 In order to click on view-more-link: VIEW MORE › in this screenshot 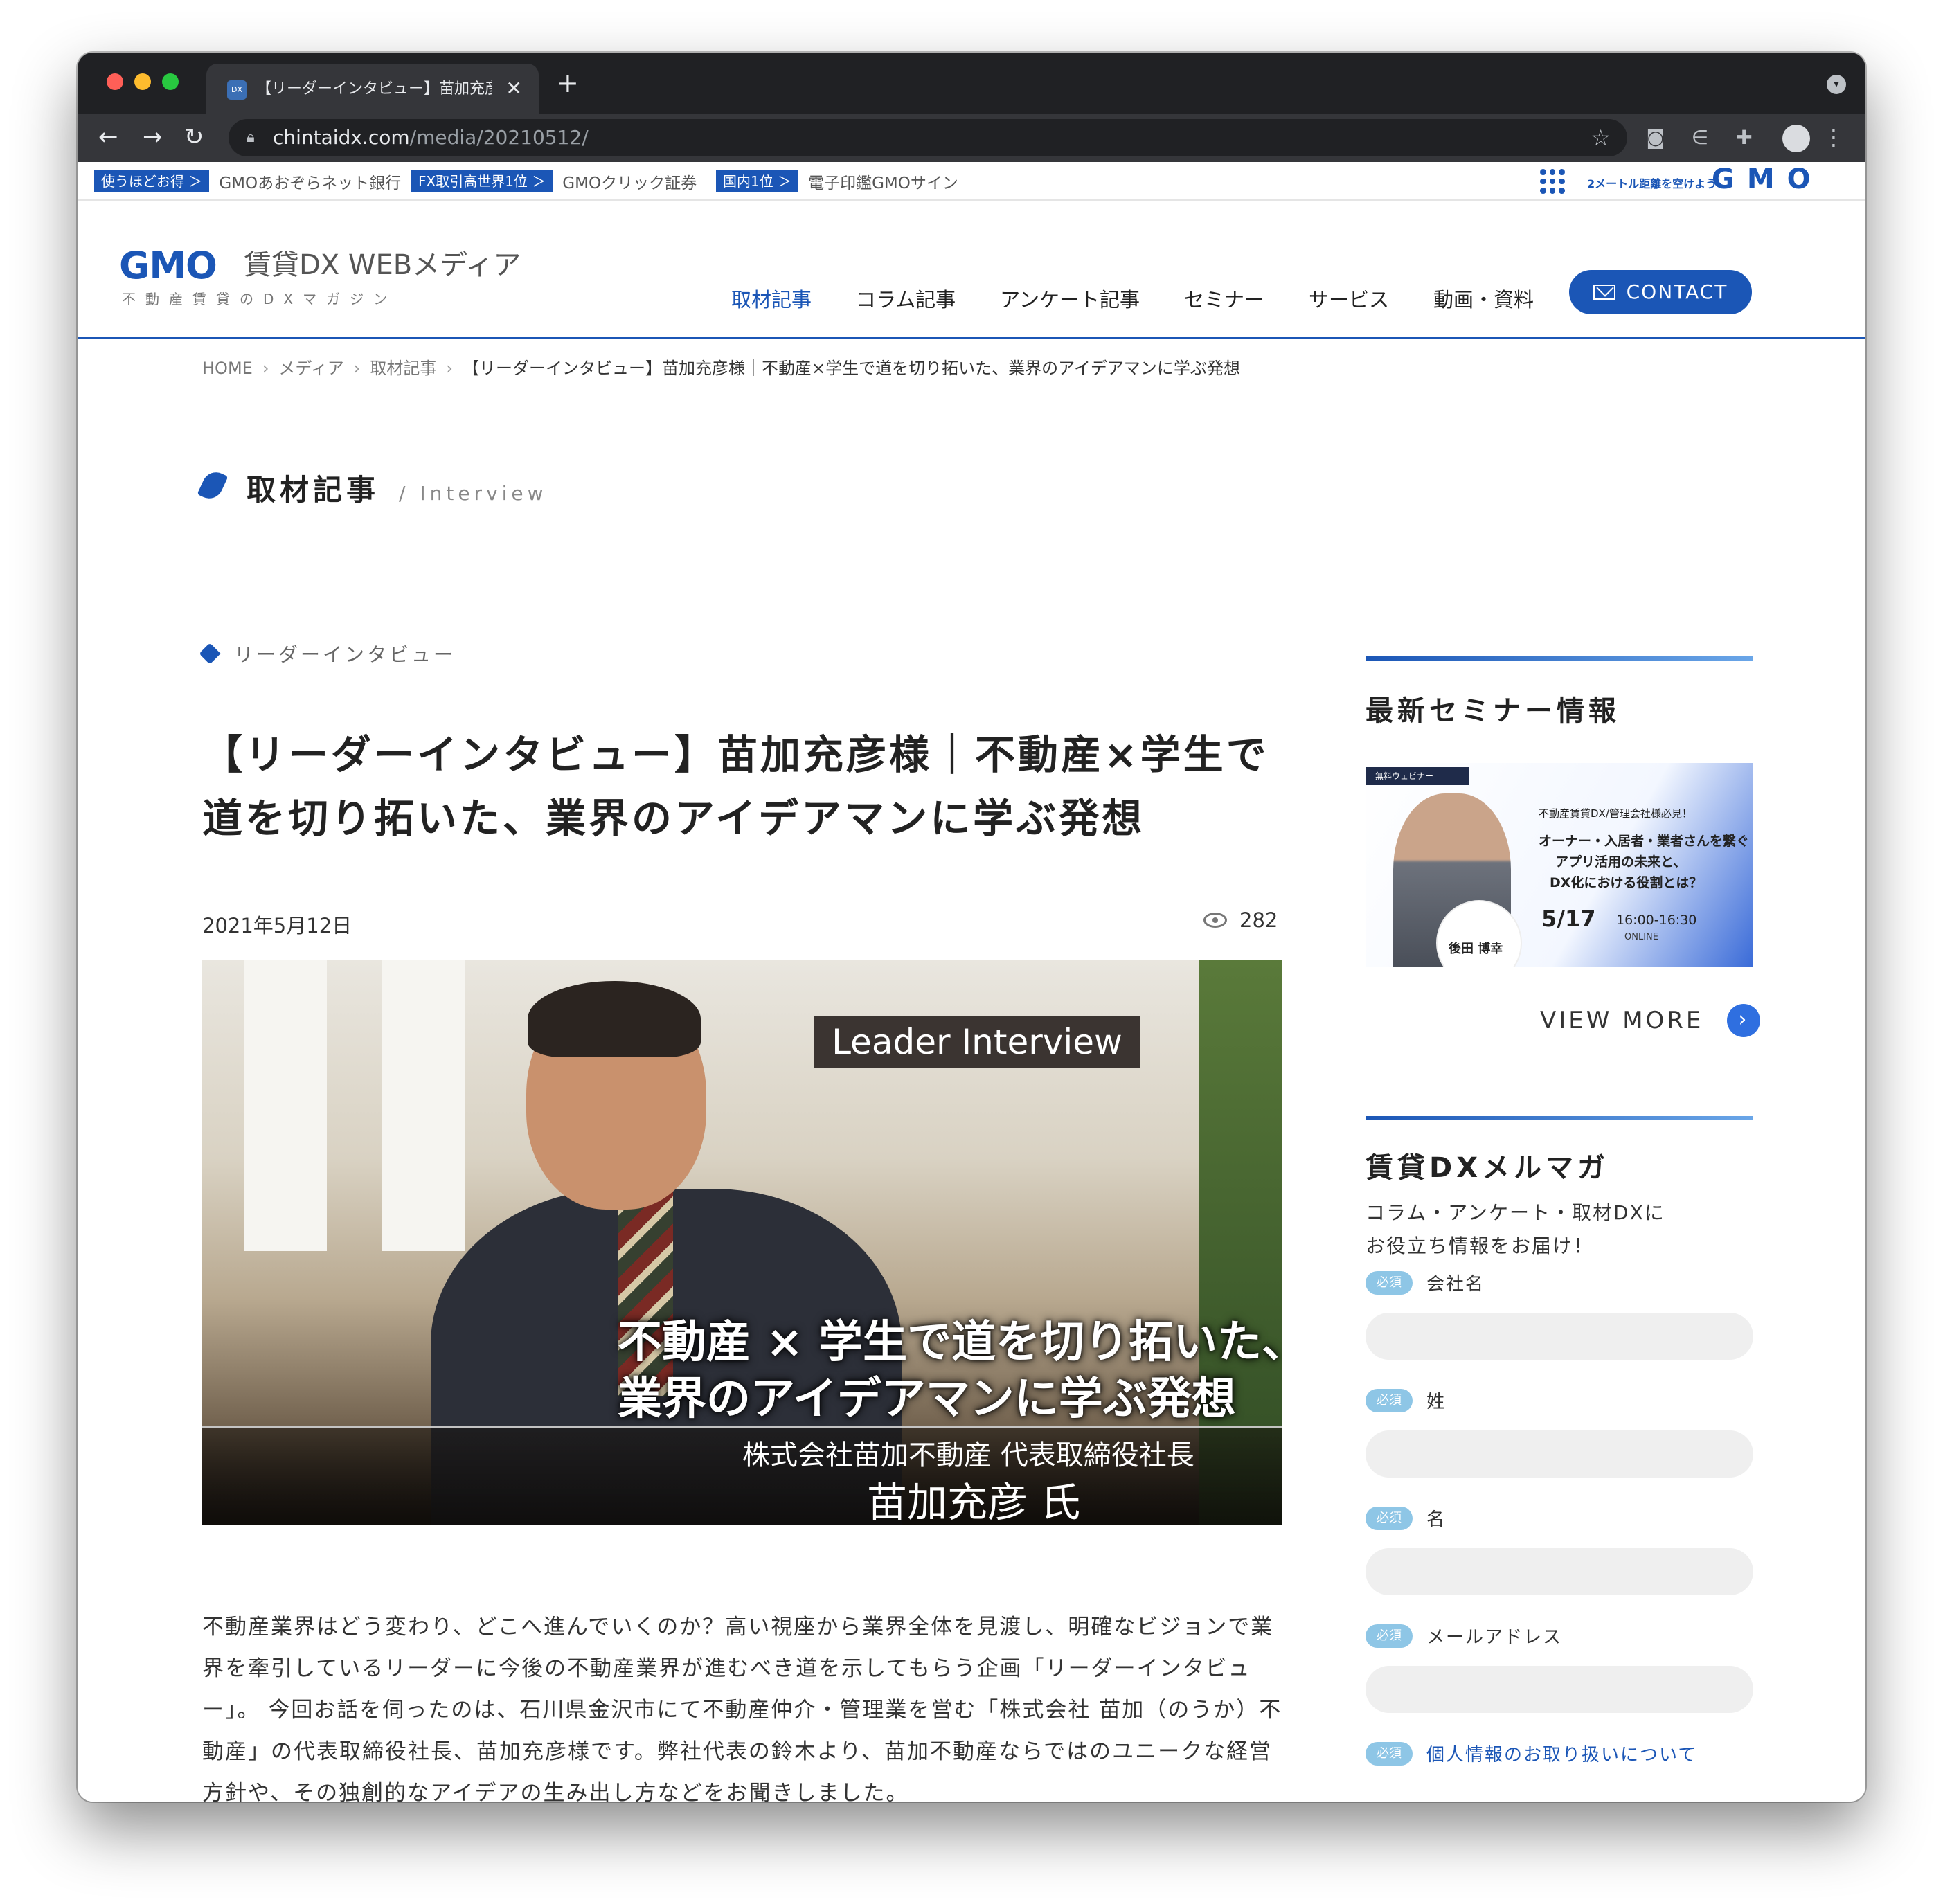, I will do `click(1651, 1021)`.